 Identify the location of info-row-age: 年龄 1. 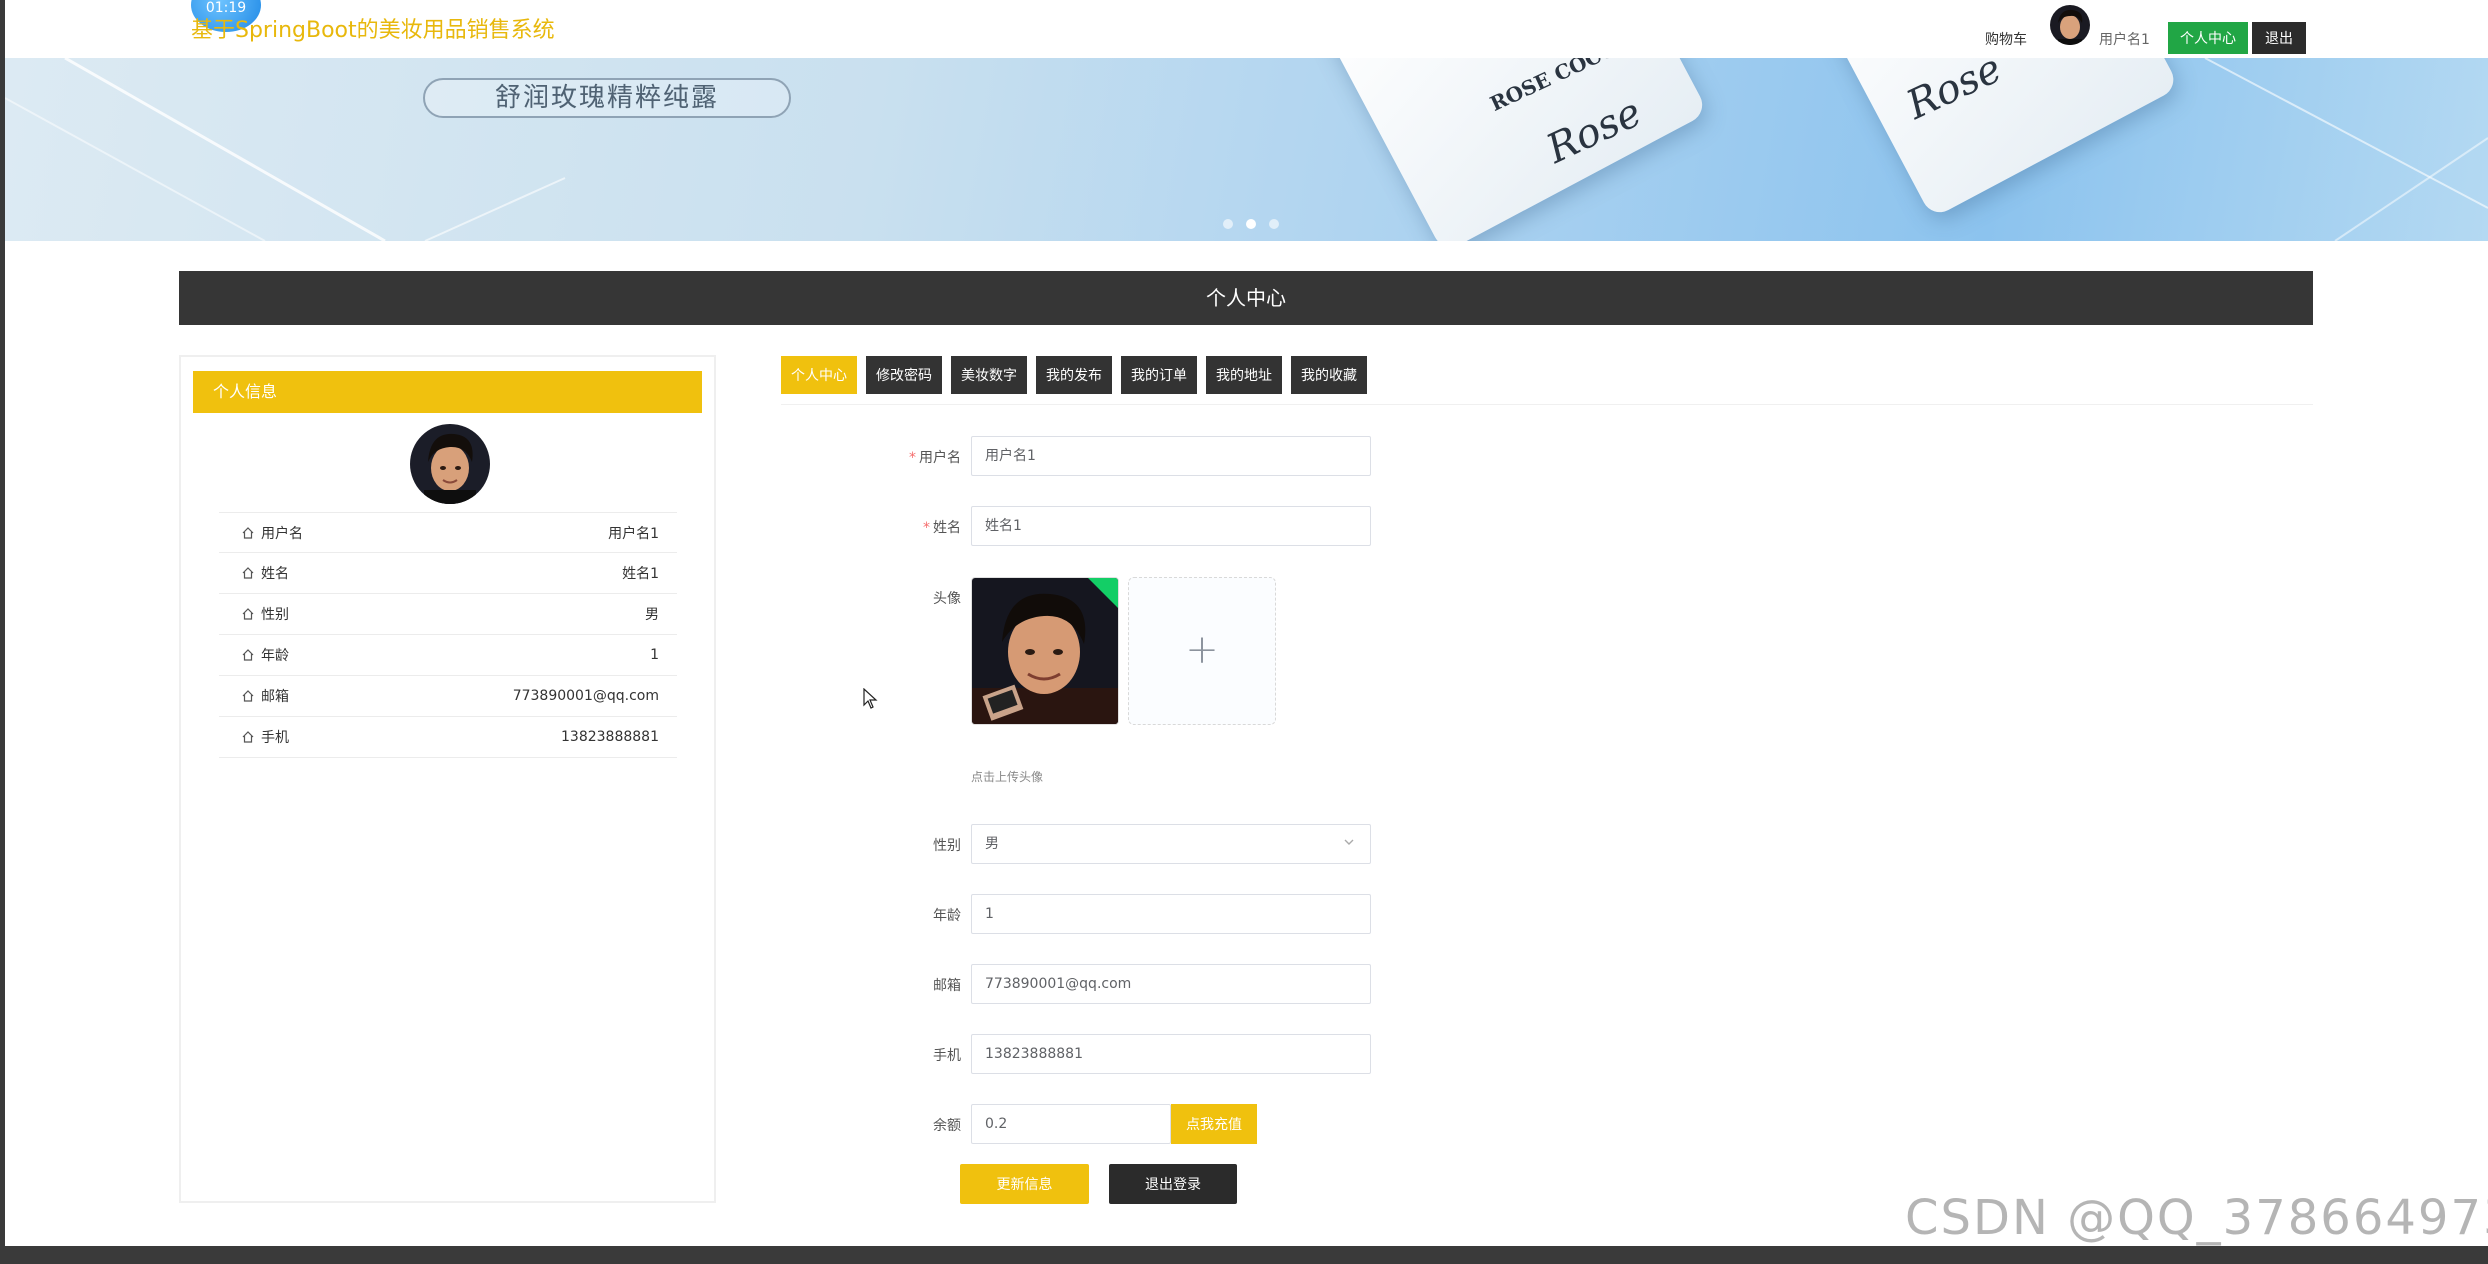
(448, 655).